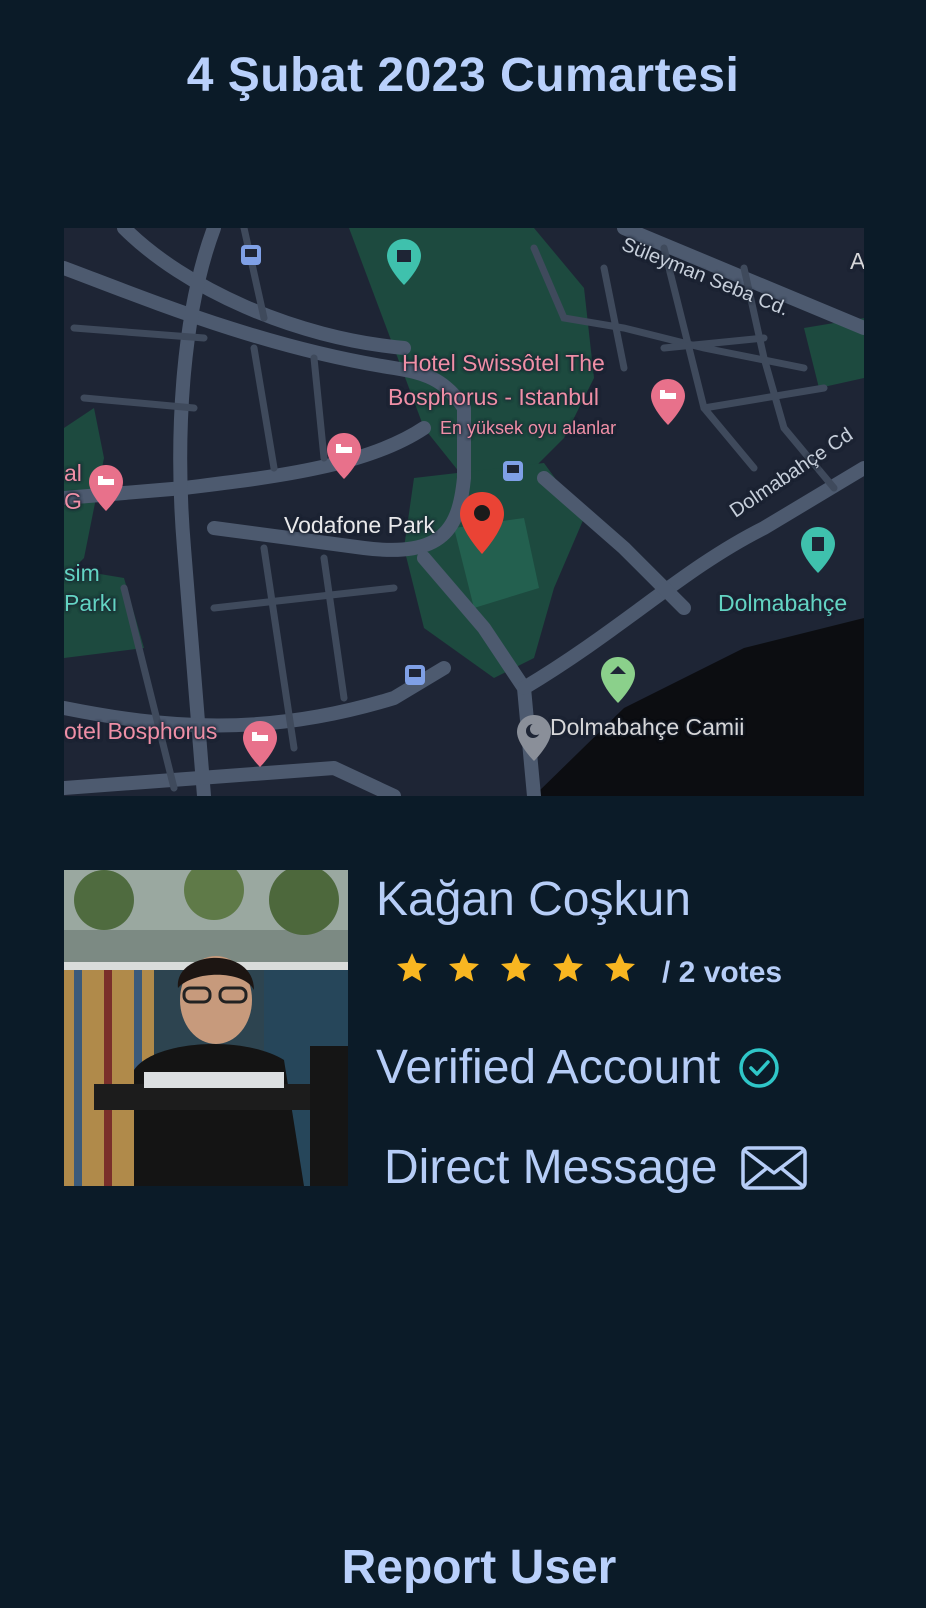 This screenshot has height=1608, width=926. I want to click on place-label-right-edge: A, so click(857, 261).